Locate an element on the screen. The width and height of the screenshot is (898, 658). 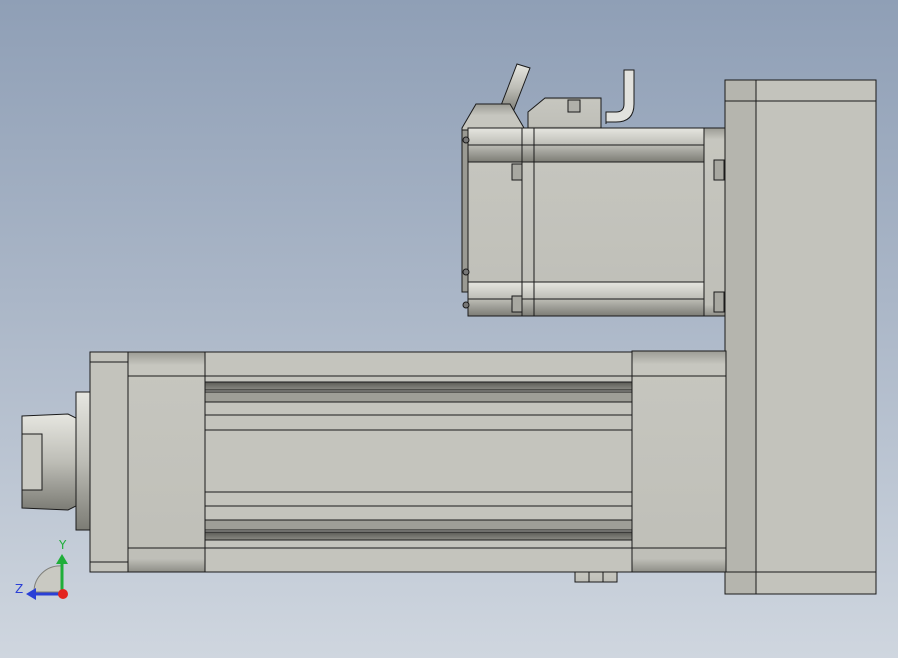
triad-arc is located at coordinates (48, 579).